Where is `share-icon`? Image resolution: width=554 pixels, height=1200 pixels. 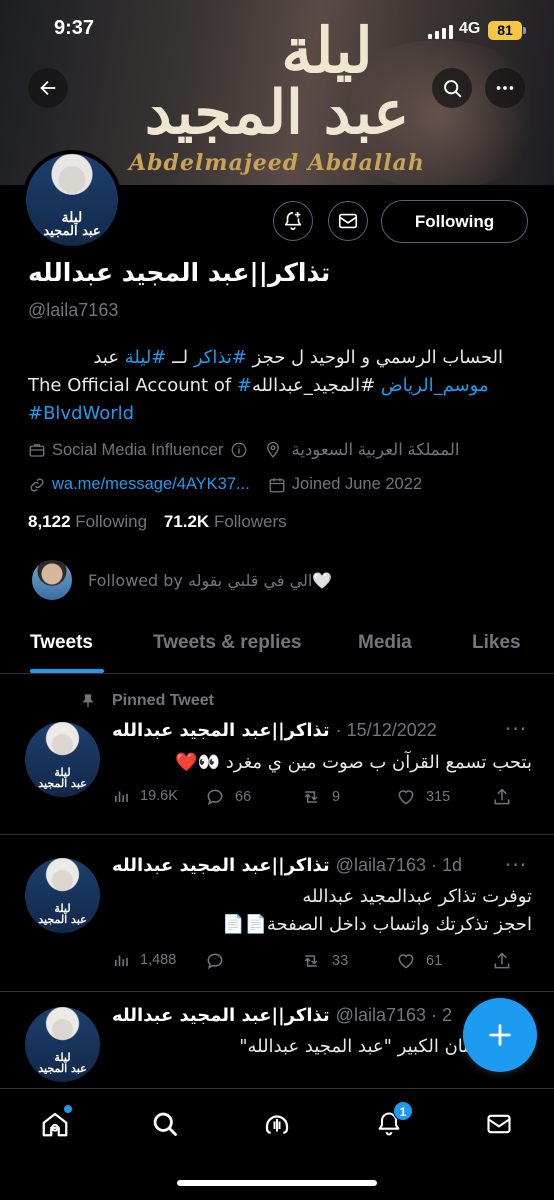 share-icon is located at coordinates (502, 960).